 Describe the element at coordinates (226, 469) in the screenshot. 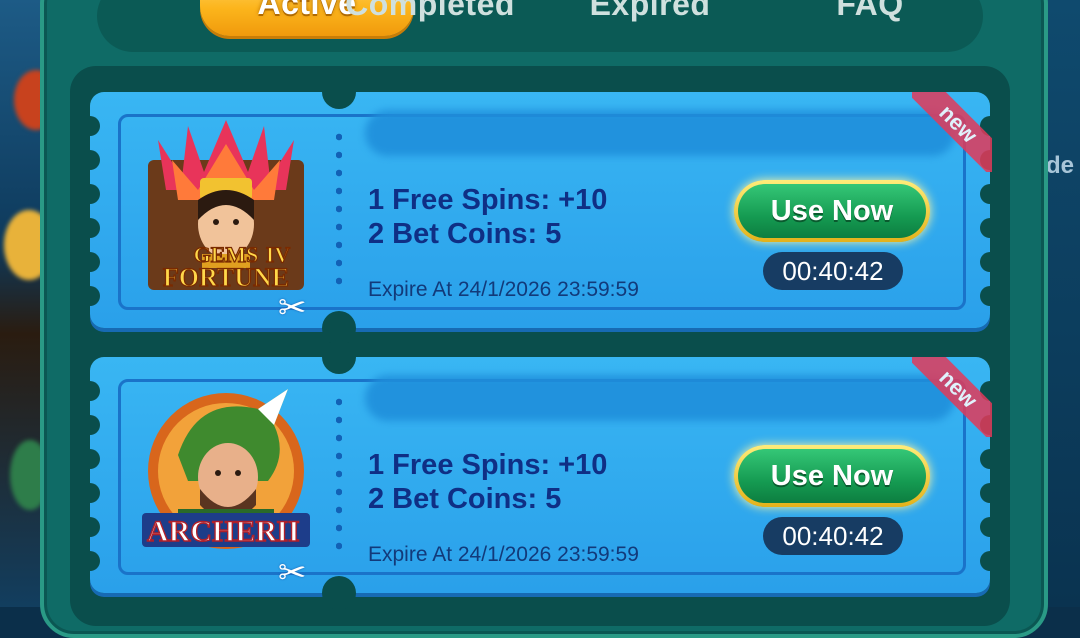

I see `archer-game-icon: ARCHER II` at that location.